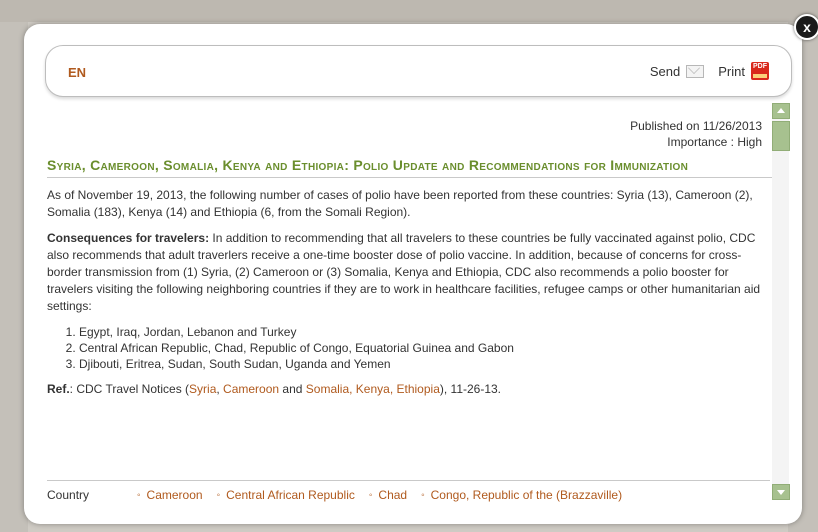  Describe the element at coordinates (373, 389) in the screenshot. I see `ref-link-somalia-kenya-ethiopia: Somalia, Kenya, Ethiopia` at that location.